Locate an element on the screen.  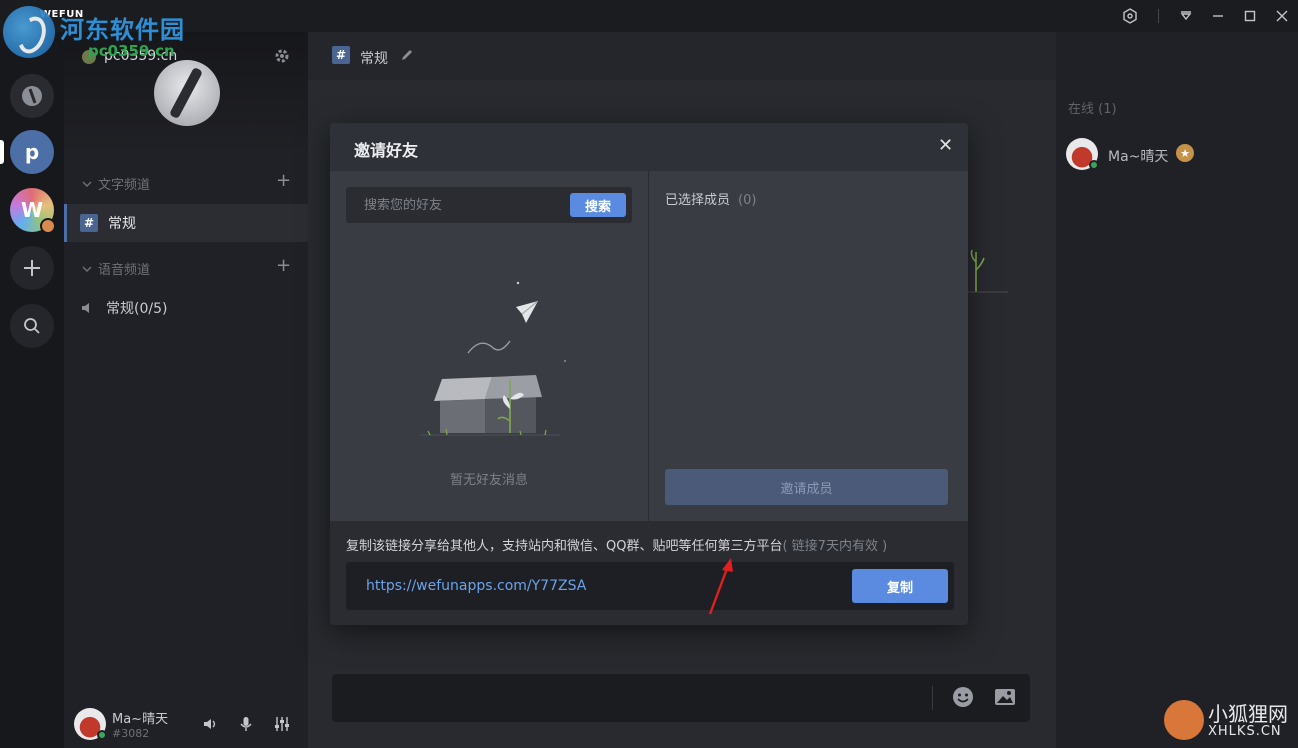
user-tag: #3082 is located at coordinates (131, 733).